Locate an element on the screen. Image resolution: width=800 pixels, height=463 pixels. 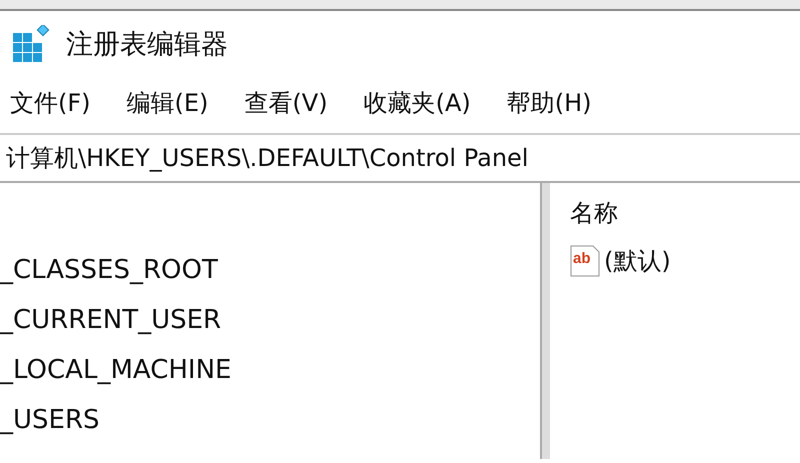
address-field: 计算机\HKEY_USERS\.DEFAULT\Control Panel is located at coordinates (400, 158).